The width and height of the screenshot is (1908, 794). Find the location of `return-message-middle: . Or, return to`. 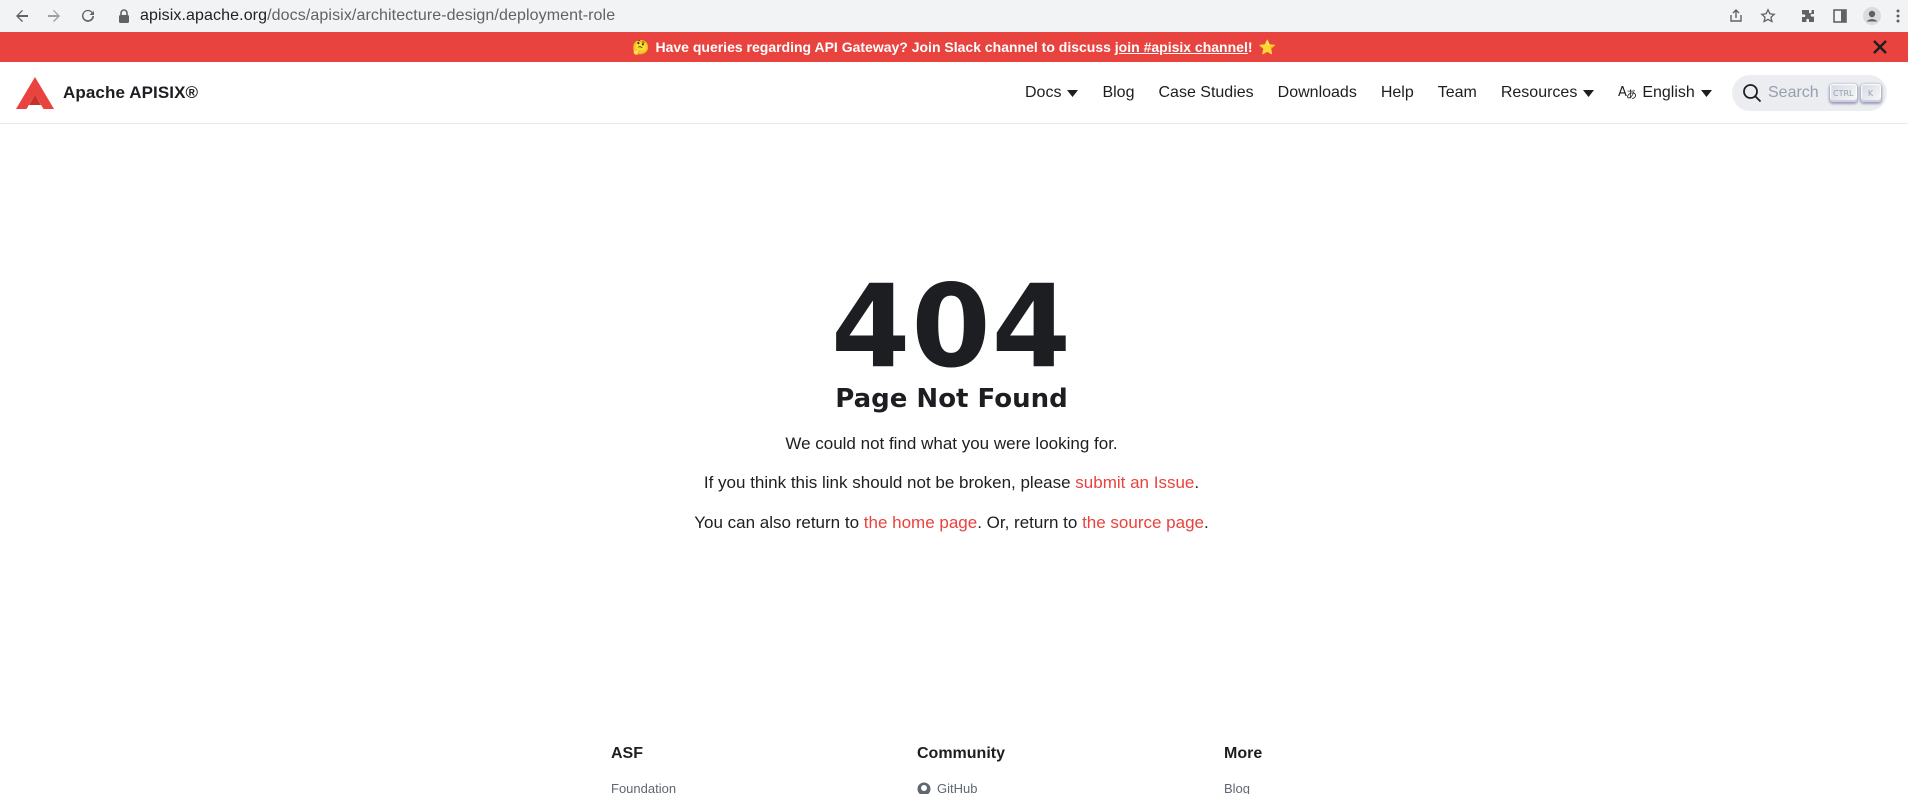

return-message-middle: . Or, return to is located at coordinates (1030, 522).